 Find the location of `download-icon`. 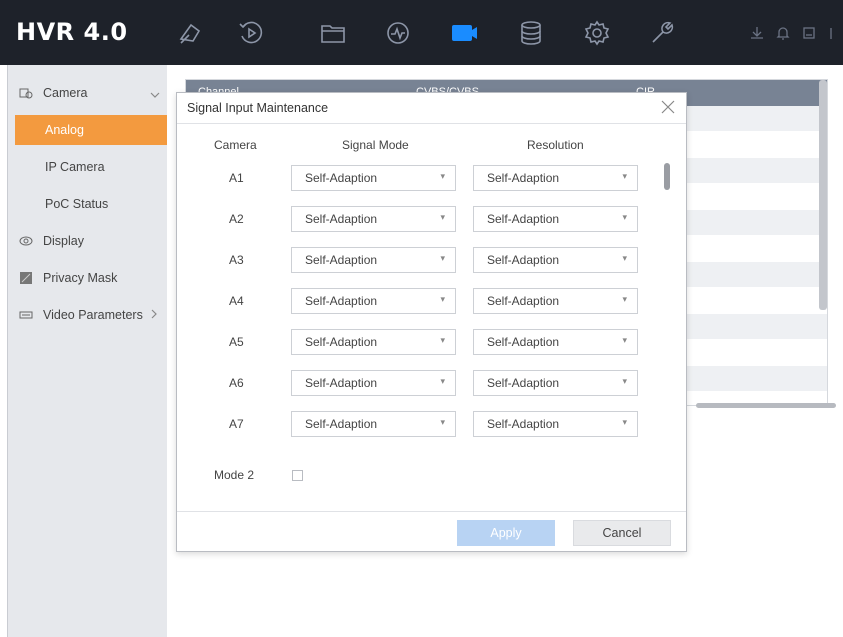

download-icon is located at coordinates (757, 33).